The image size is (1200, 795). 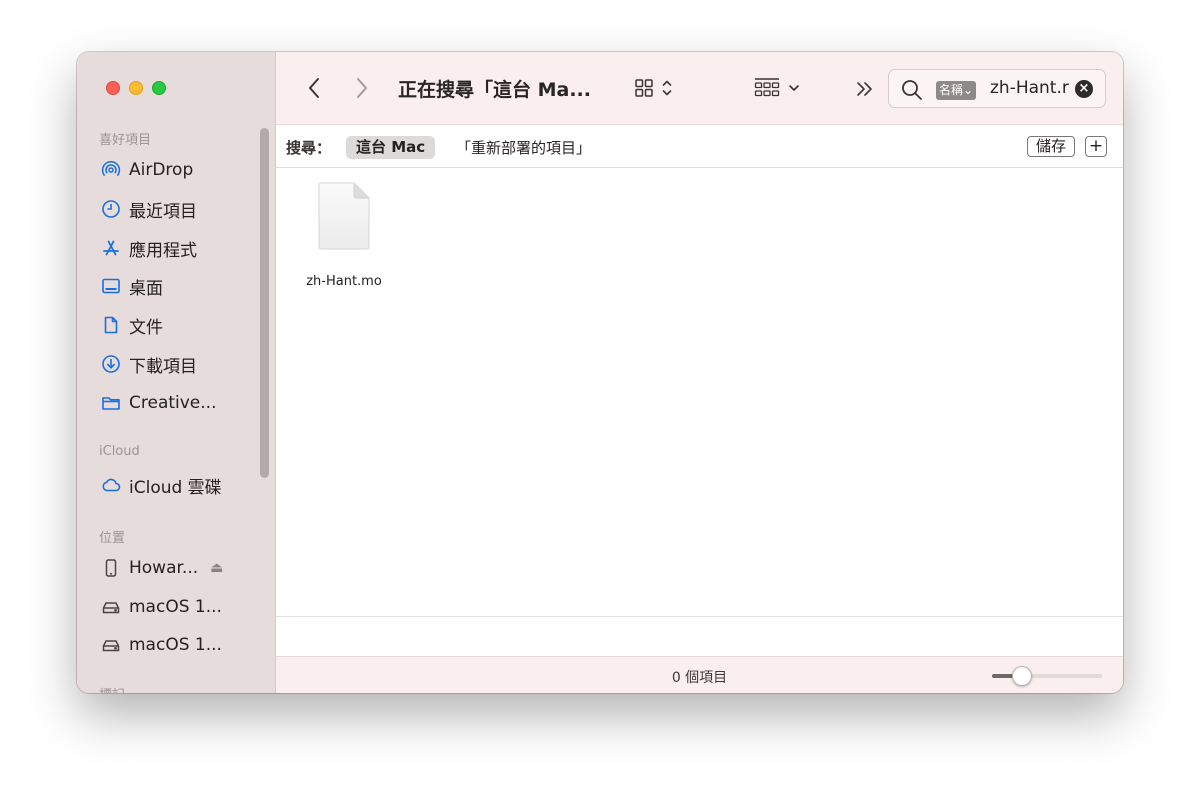 What do you see at coordinates (159, 88) in the screenshot?
I see `zoom-button` at bounding box center [159, 88].